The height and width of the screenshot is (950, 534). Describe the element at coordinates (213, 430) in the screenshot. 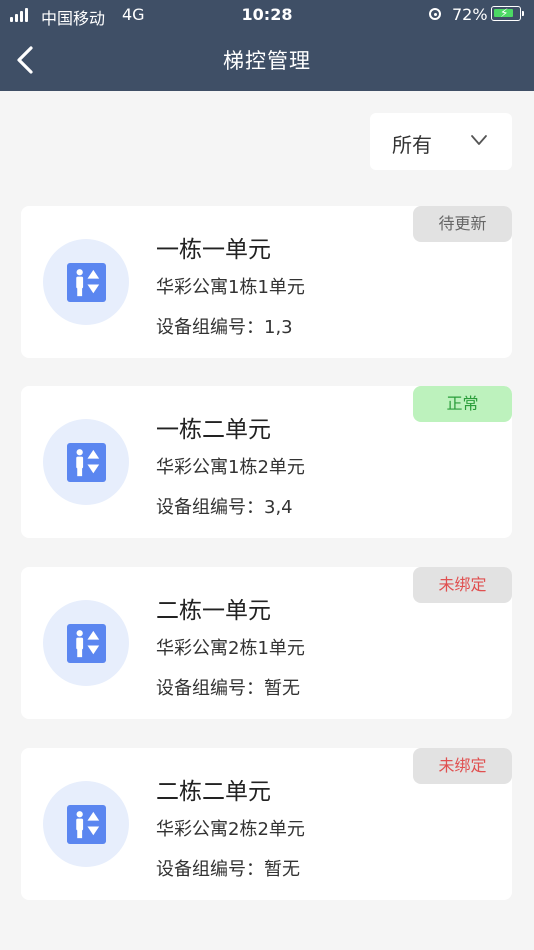

I see `card-title: 一栋二单元` at that location.